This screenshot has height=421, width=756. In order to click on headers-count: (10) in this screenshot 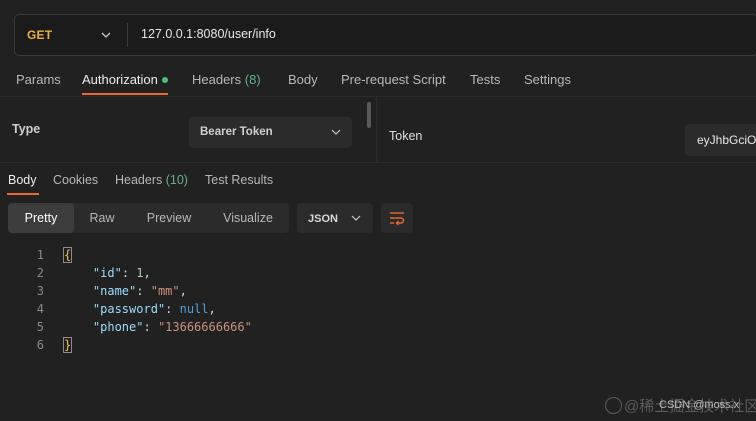, I will do `click(176, 180)`.